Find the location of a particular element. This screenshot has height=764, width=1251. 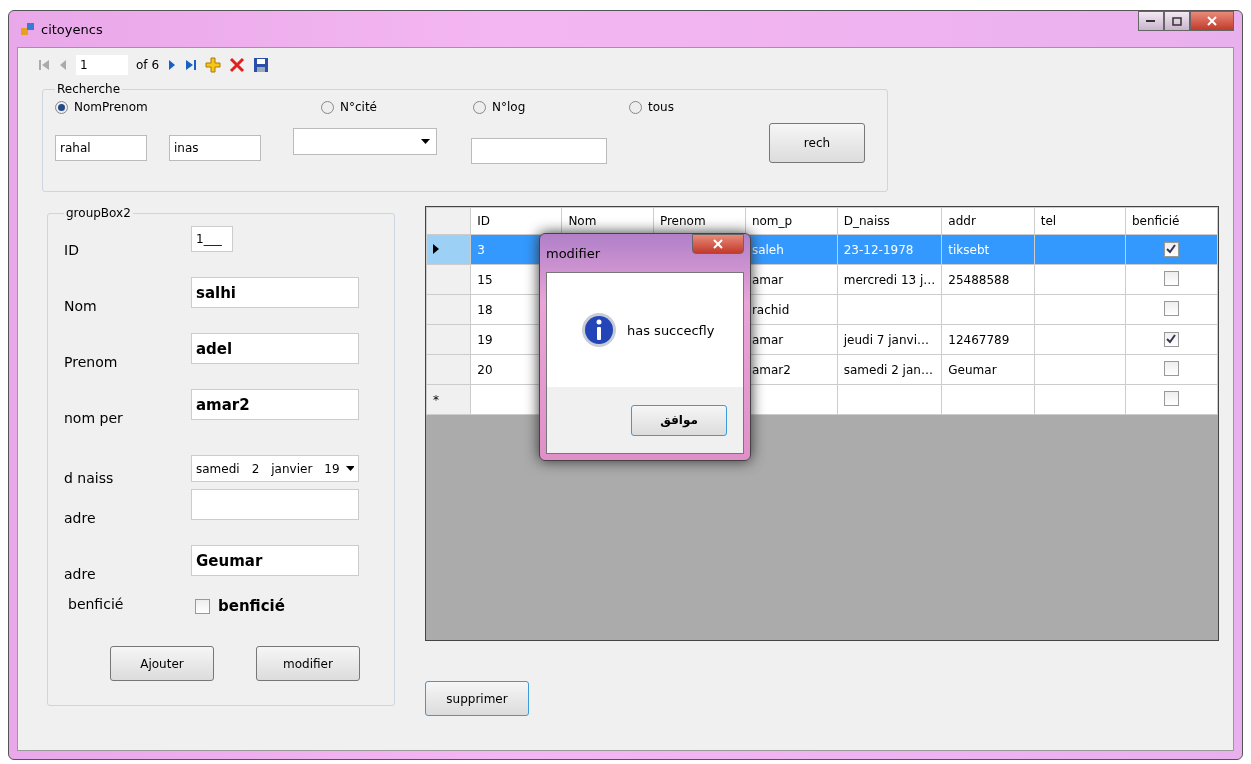

column-header: nom_p is located at coordinates (791, 221).